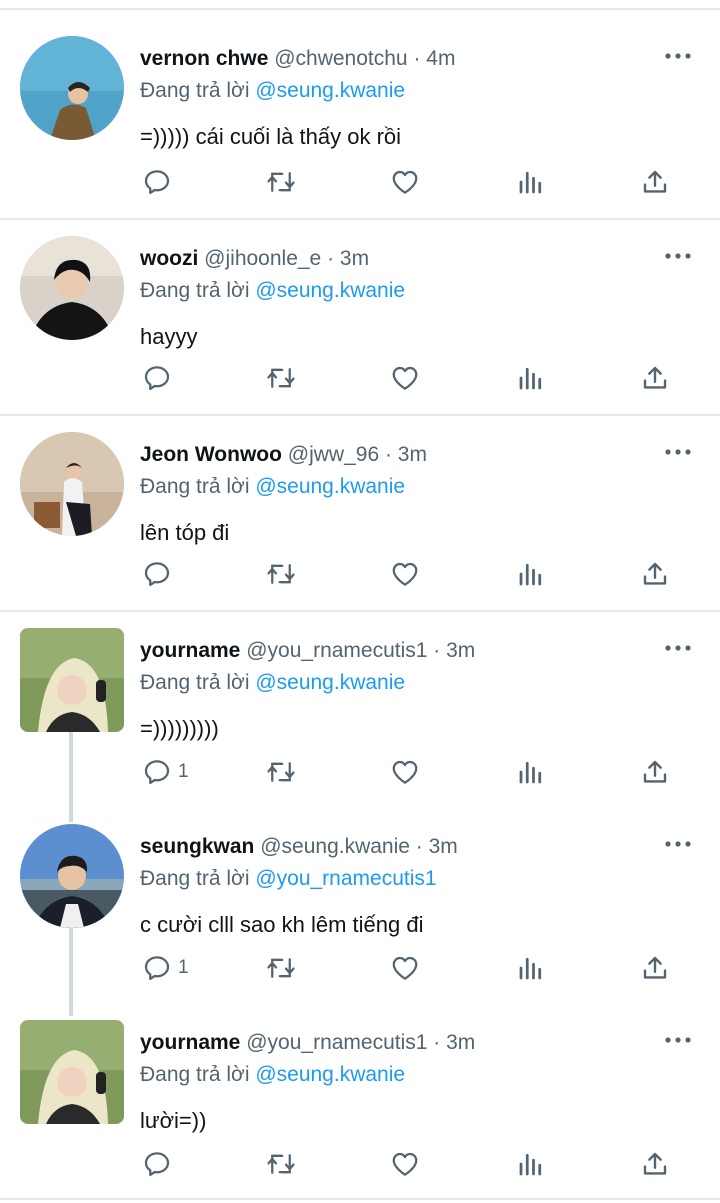 This screenshot has width=720, height=1203. Describe the element at coordinates (282, 924) in the screenshot. I see `tweet-text: c cười clll sao kh lêm tiếng đi` at that location.